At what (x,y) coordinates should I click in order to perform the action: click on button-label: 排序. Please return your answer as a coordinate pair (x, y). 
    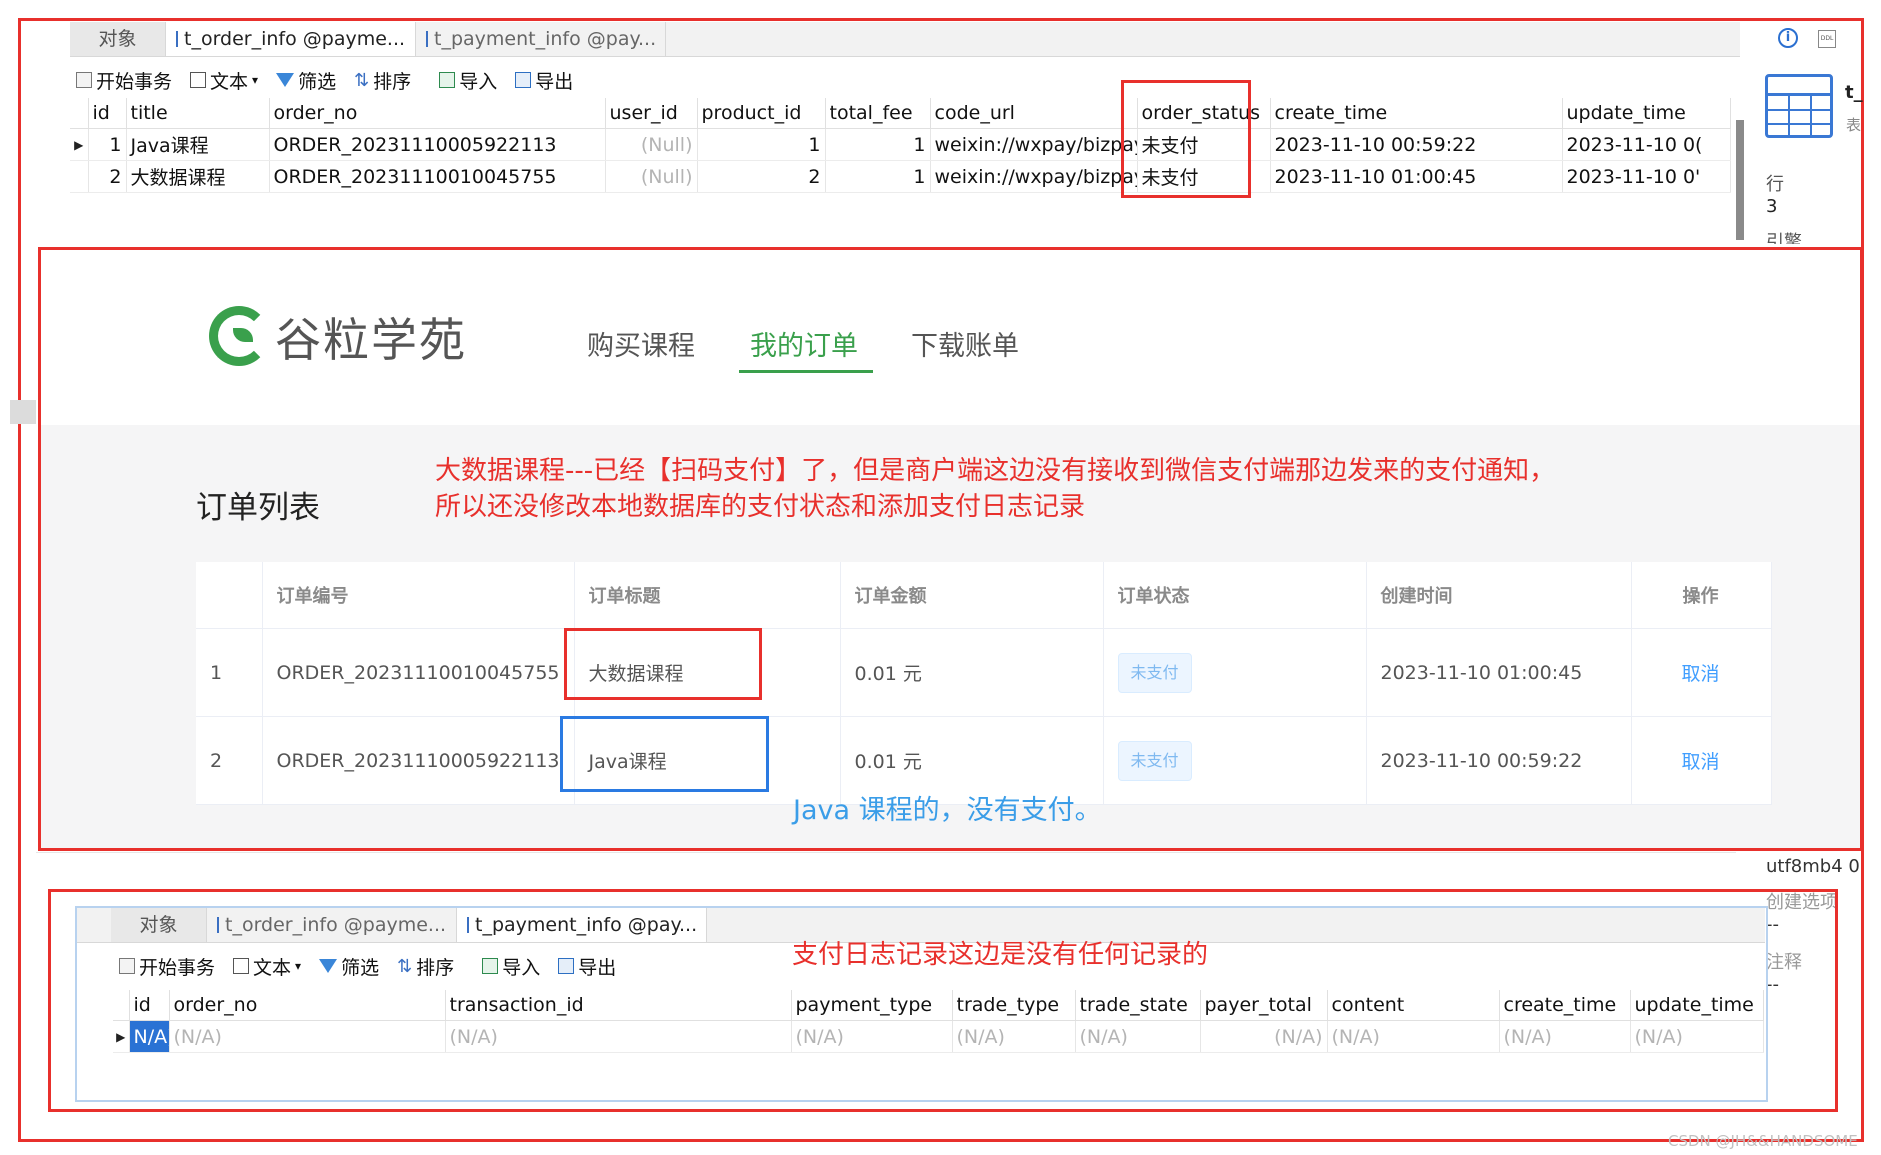
    Looking at the image, I should click on (435, 967).